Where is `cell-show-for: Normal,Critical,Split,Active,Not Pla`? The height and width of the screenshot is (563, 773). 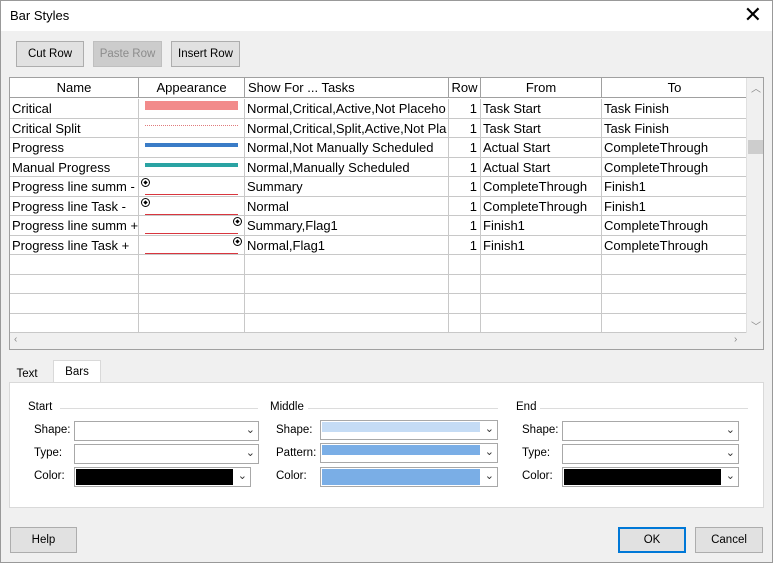
cell-show-for: Normal,Critical,Split,Active,Not Pla is located at coordinates (347, 127).